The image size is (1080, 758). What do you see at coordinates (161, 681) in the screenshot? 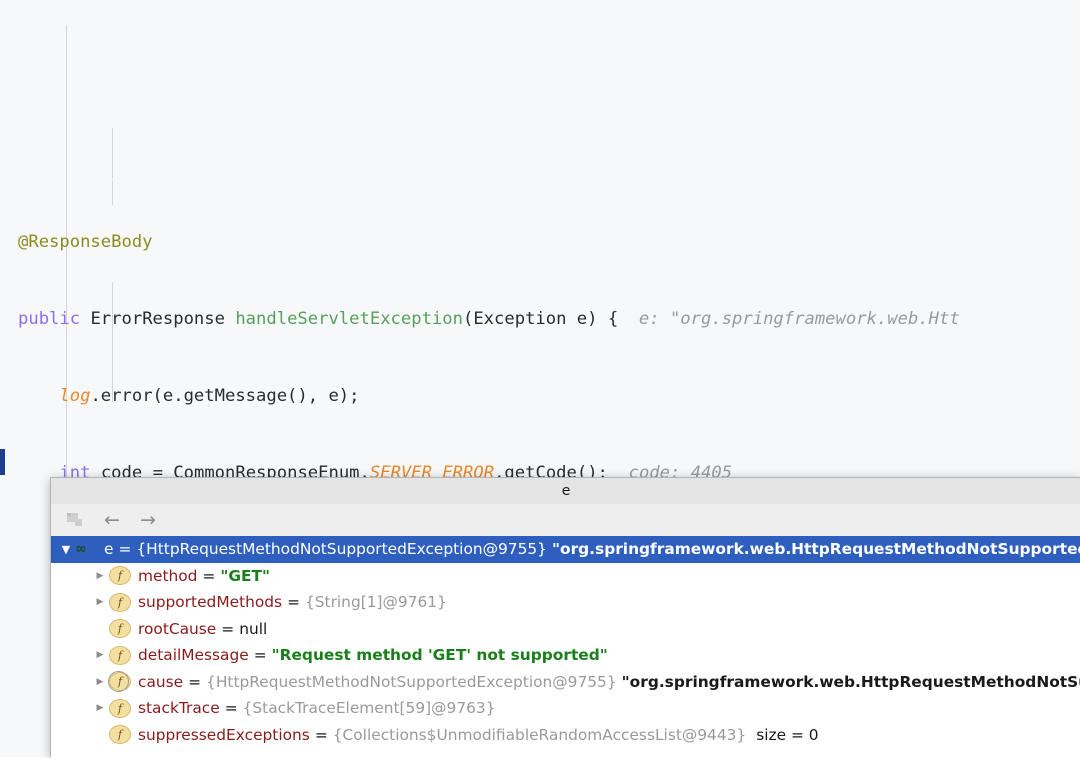
I see `tree-row-name: cause` at bounding box center [161, 681].